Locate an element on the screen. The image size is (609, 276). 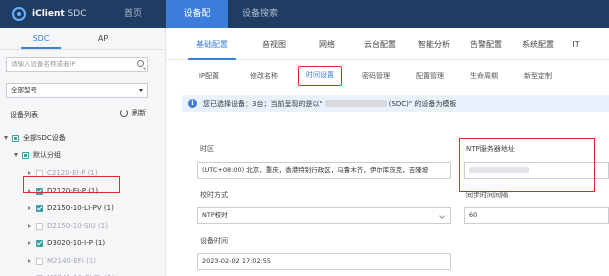
timezone-select: (UTC+08:00) 北京，重庆，香港特别行政区，乌鲁木齐，伊尔库茨克，吉隆坡 is located at coordinates (324, 170).